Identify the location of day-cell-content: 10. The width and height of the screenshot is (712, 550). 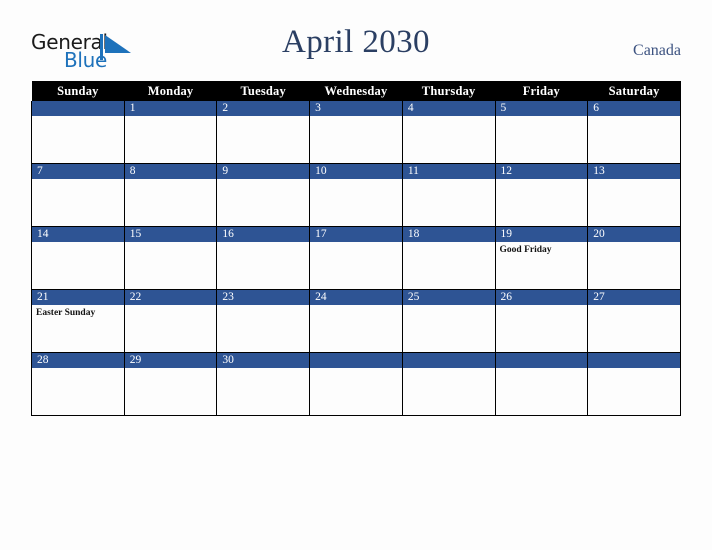
(356, 195).